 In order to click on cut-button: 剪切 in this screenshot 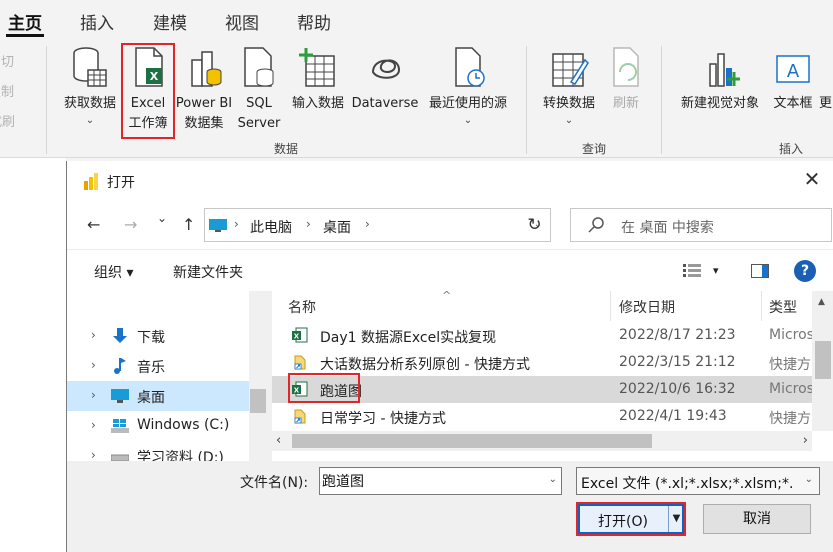, I will do `click(7, 60)`.